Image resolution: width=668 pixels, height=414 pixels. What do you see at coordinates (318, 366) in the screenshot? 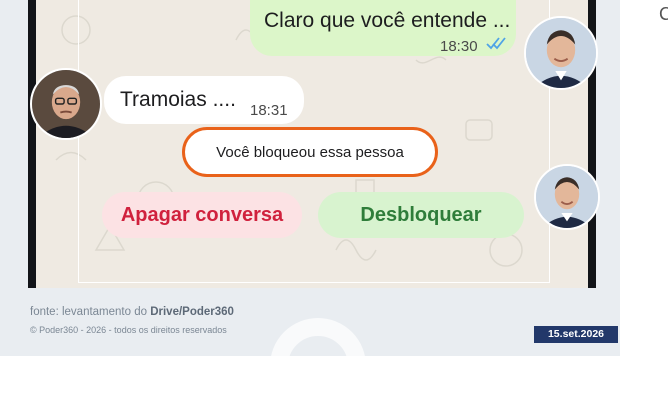
I see `logo-watermark` at bounding box center [318, 366].